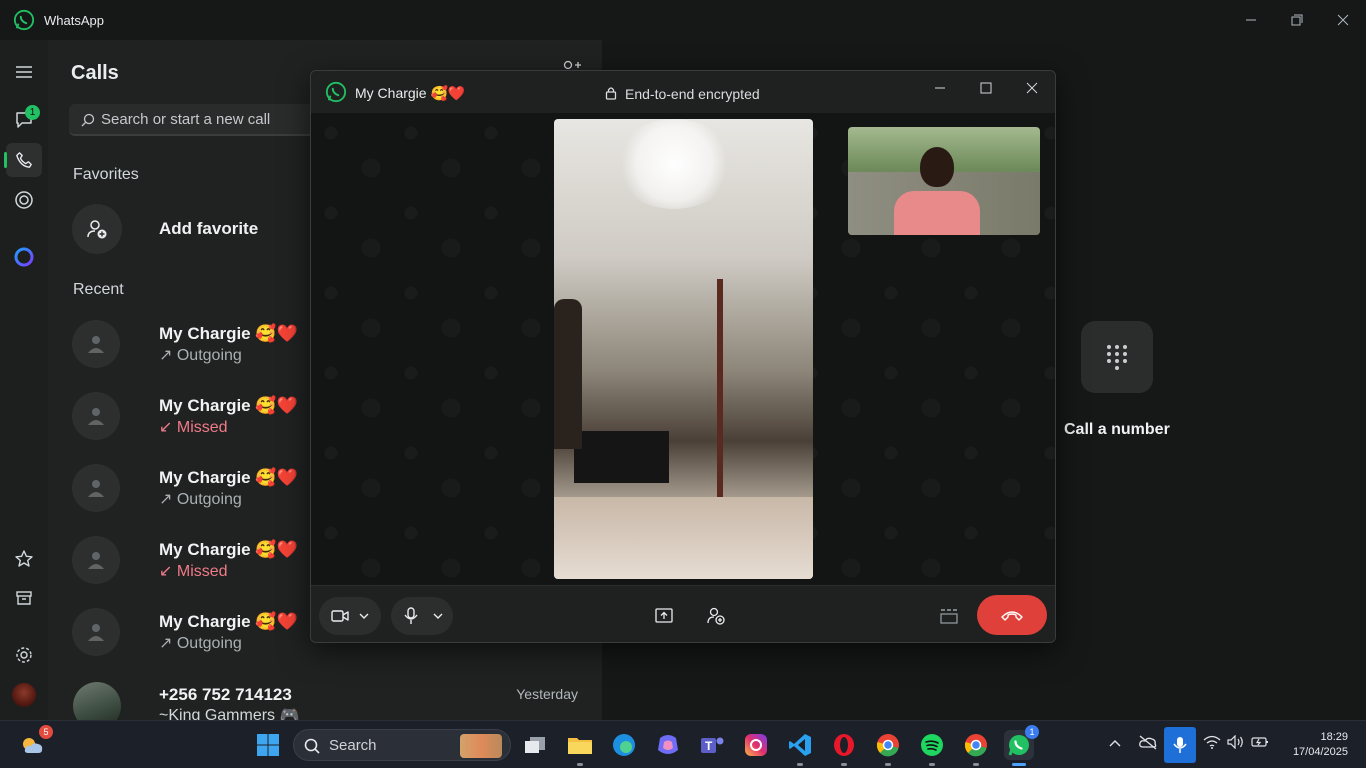  What do you see at coordinates (1236, 743) in the screenshot?
I see `volume-button` at bounding box center [1236, 743].